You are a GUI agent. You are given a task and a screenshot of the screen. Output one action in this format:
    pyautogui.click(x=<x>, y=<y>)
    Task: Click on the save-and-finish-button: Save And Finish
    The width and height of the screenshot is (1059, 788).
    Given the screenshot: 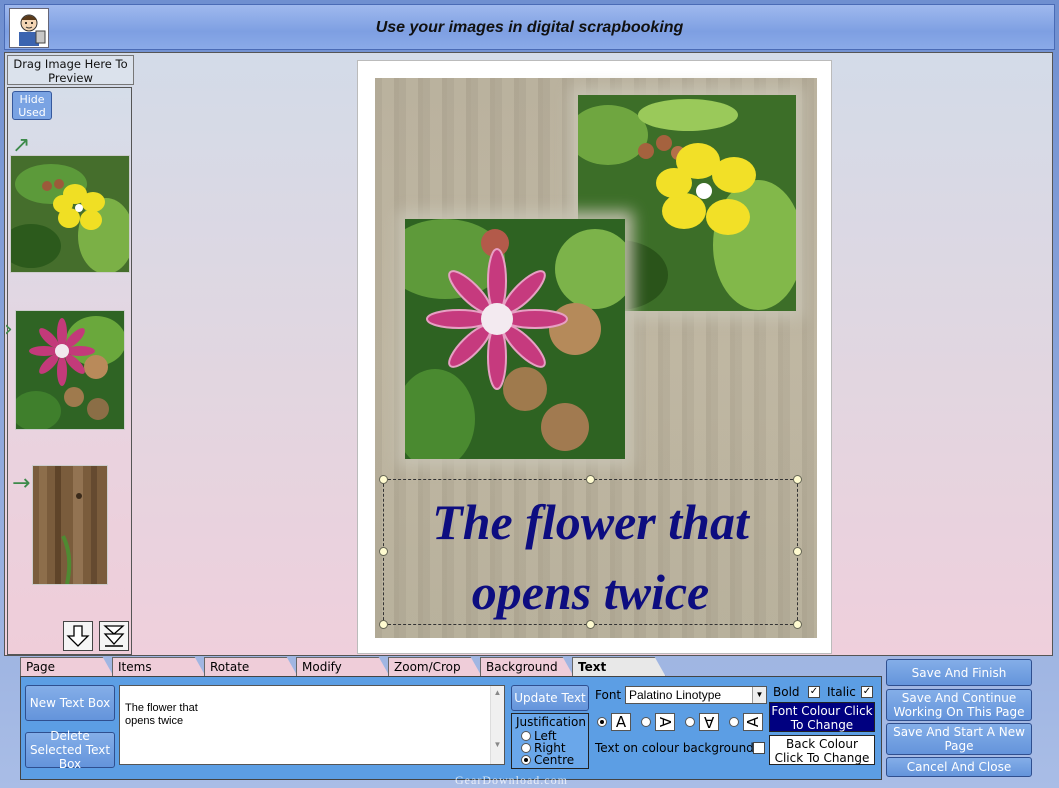 What is the action you would take?
    pyautogui.click(x=959, y=672)
    